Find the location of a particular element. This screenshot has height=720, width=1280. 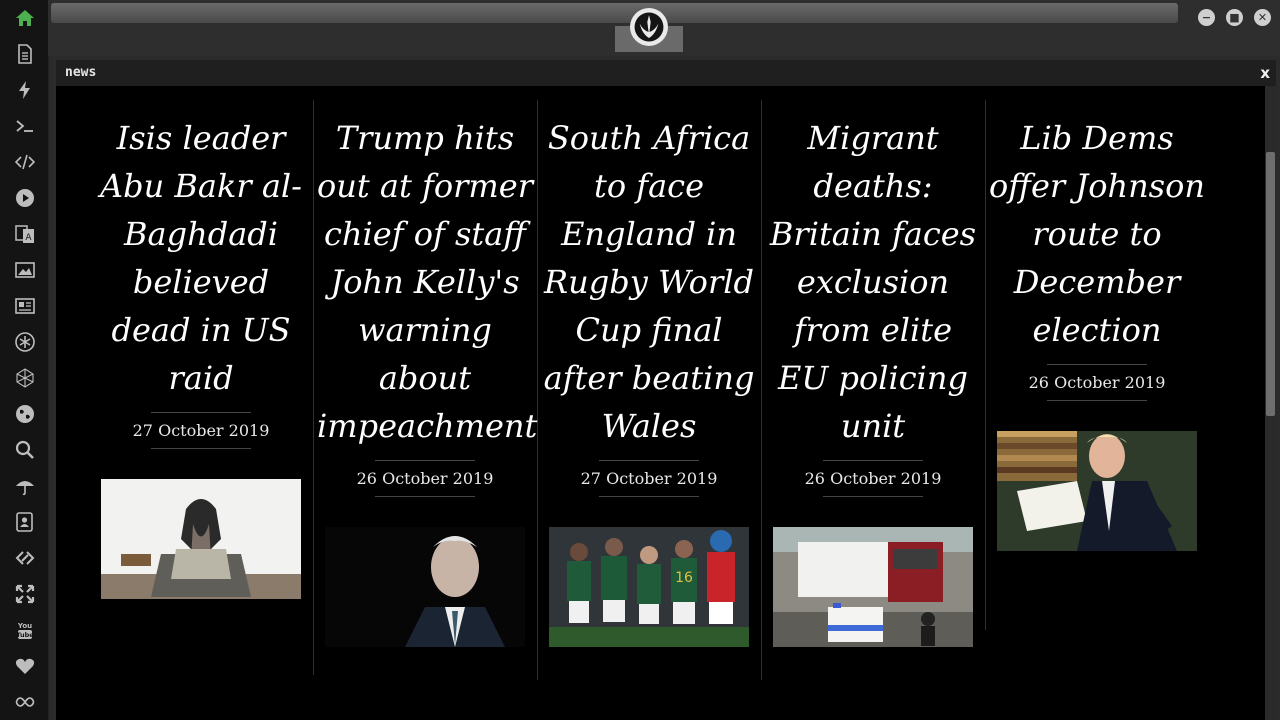

home-icon is located at coordinates (25, 18).